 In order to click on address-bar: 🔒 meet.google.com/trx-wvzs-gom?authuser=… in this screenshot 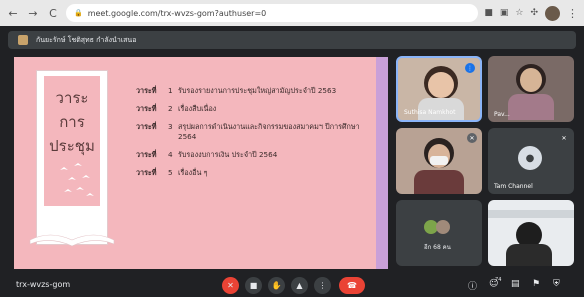, I will do `click(272, 13)`.